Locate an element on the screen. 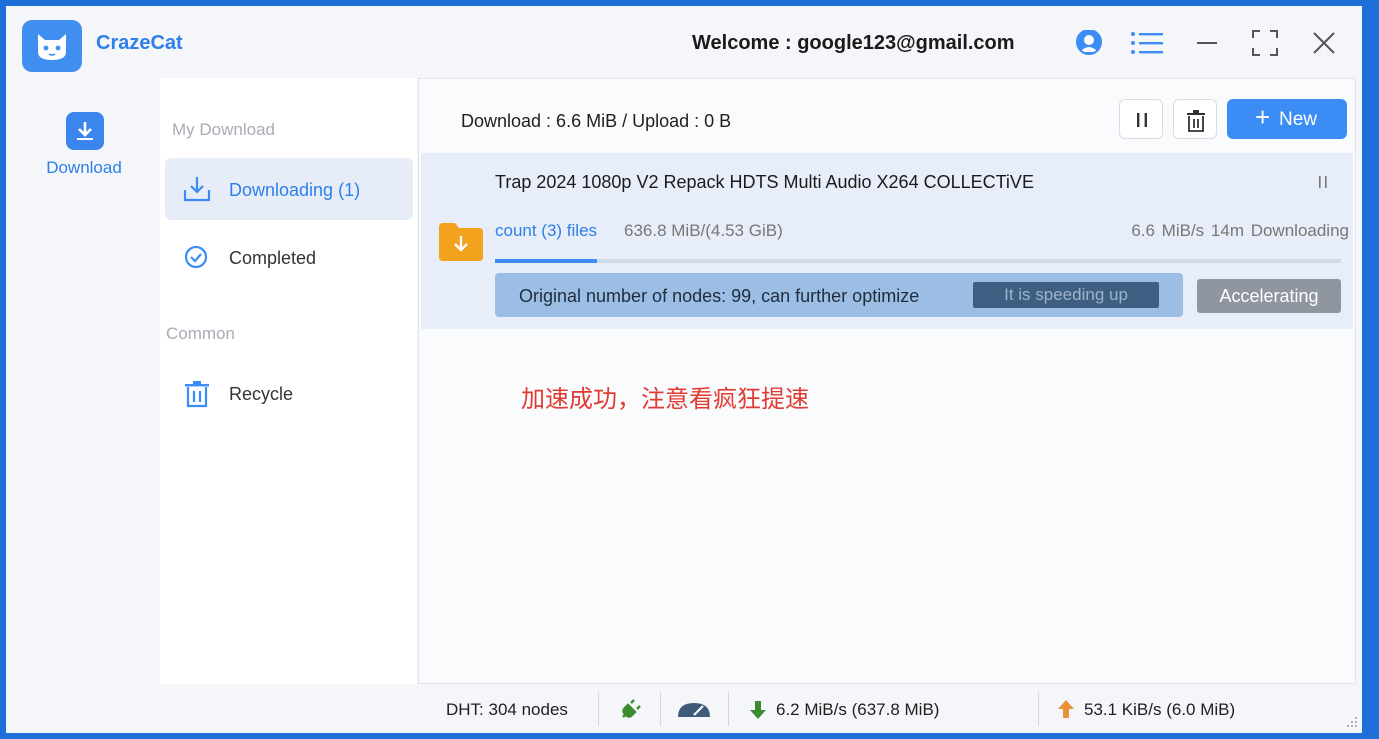 This screenshot has height=739, width=1379. maximize-icon is located at coordinates (1265, 43).